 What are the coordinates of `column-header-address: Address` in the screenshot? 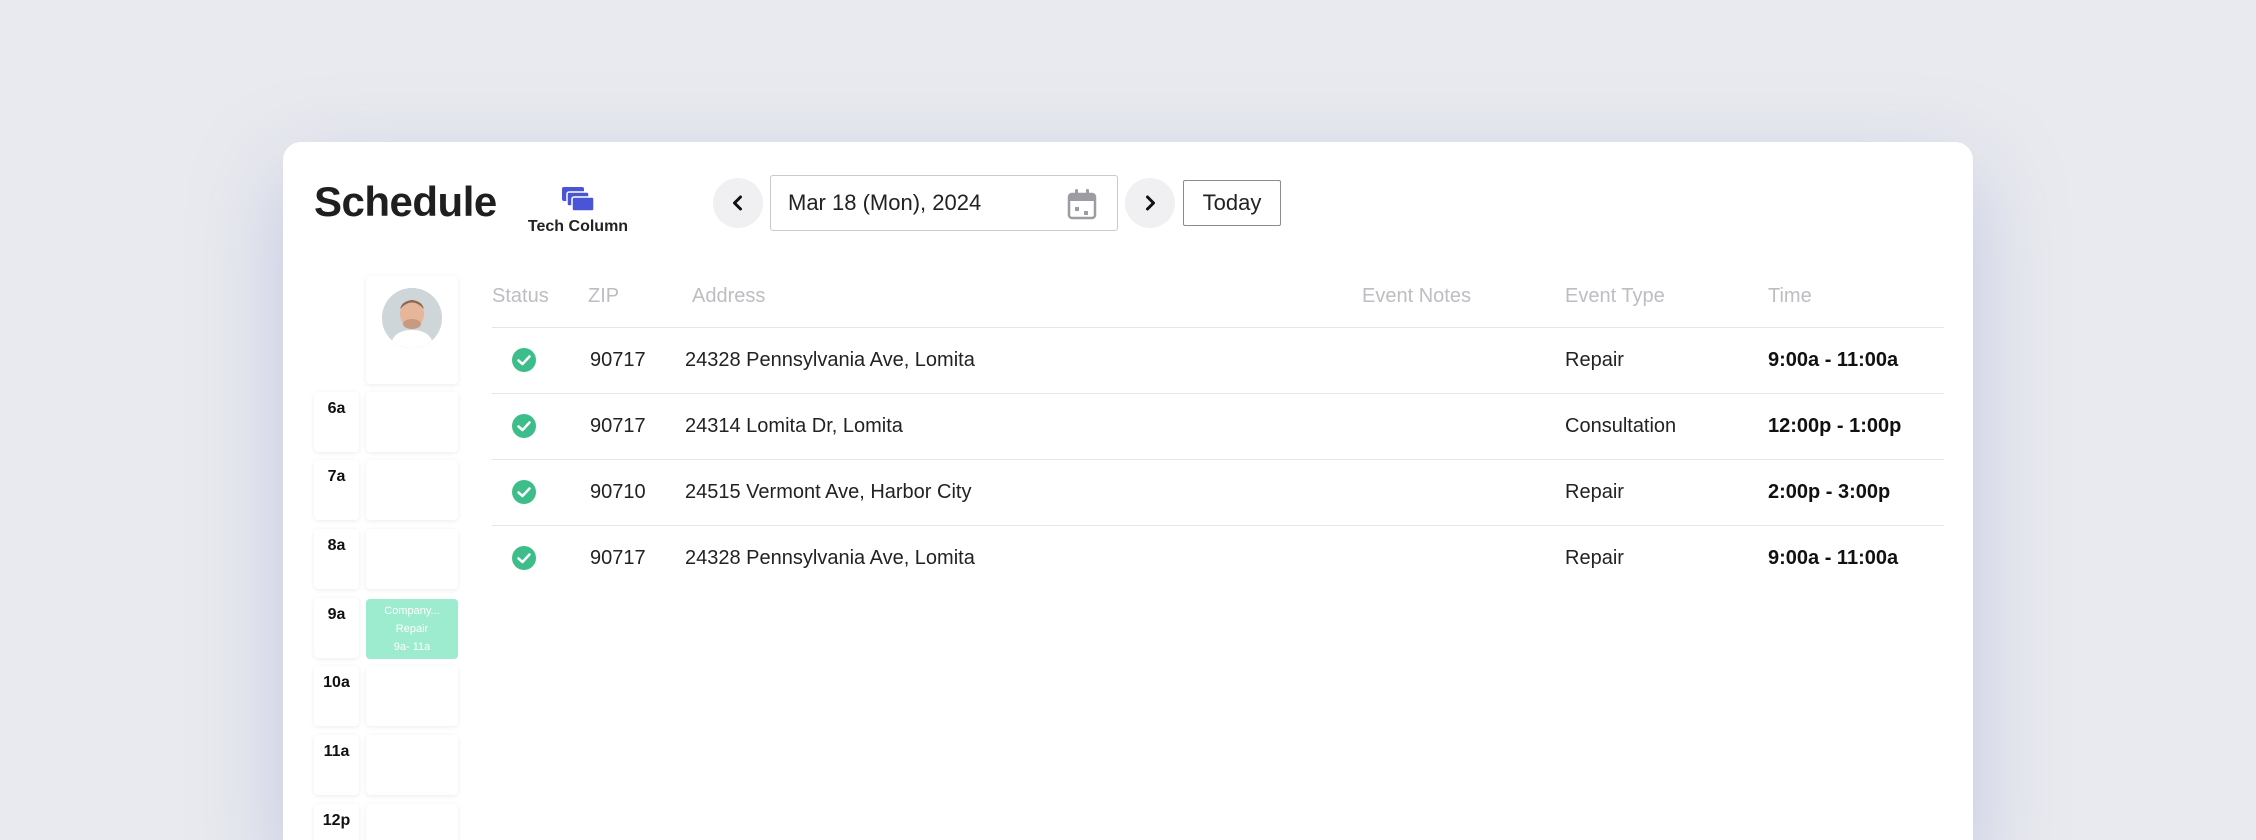 It's located at (728, 296).